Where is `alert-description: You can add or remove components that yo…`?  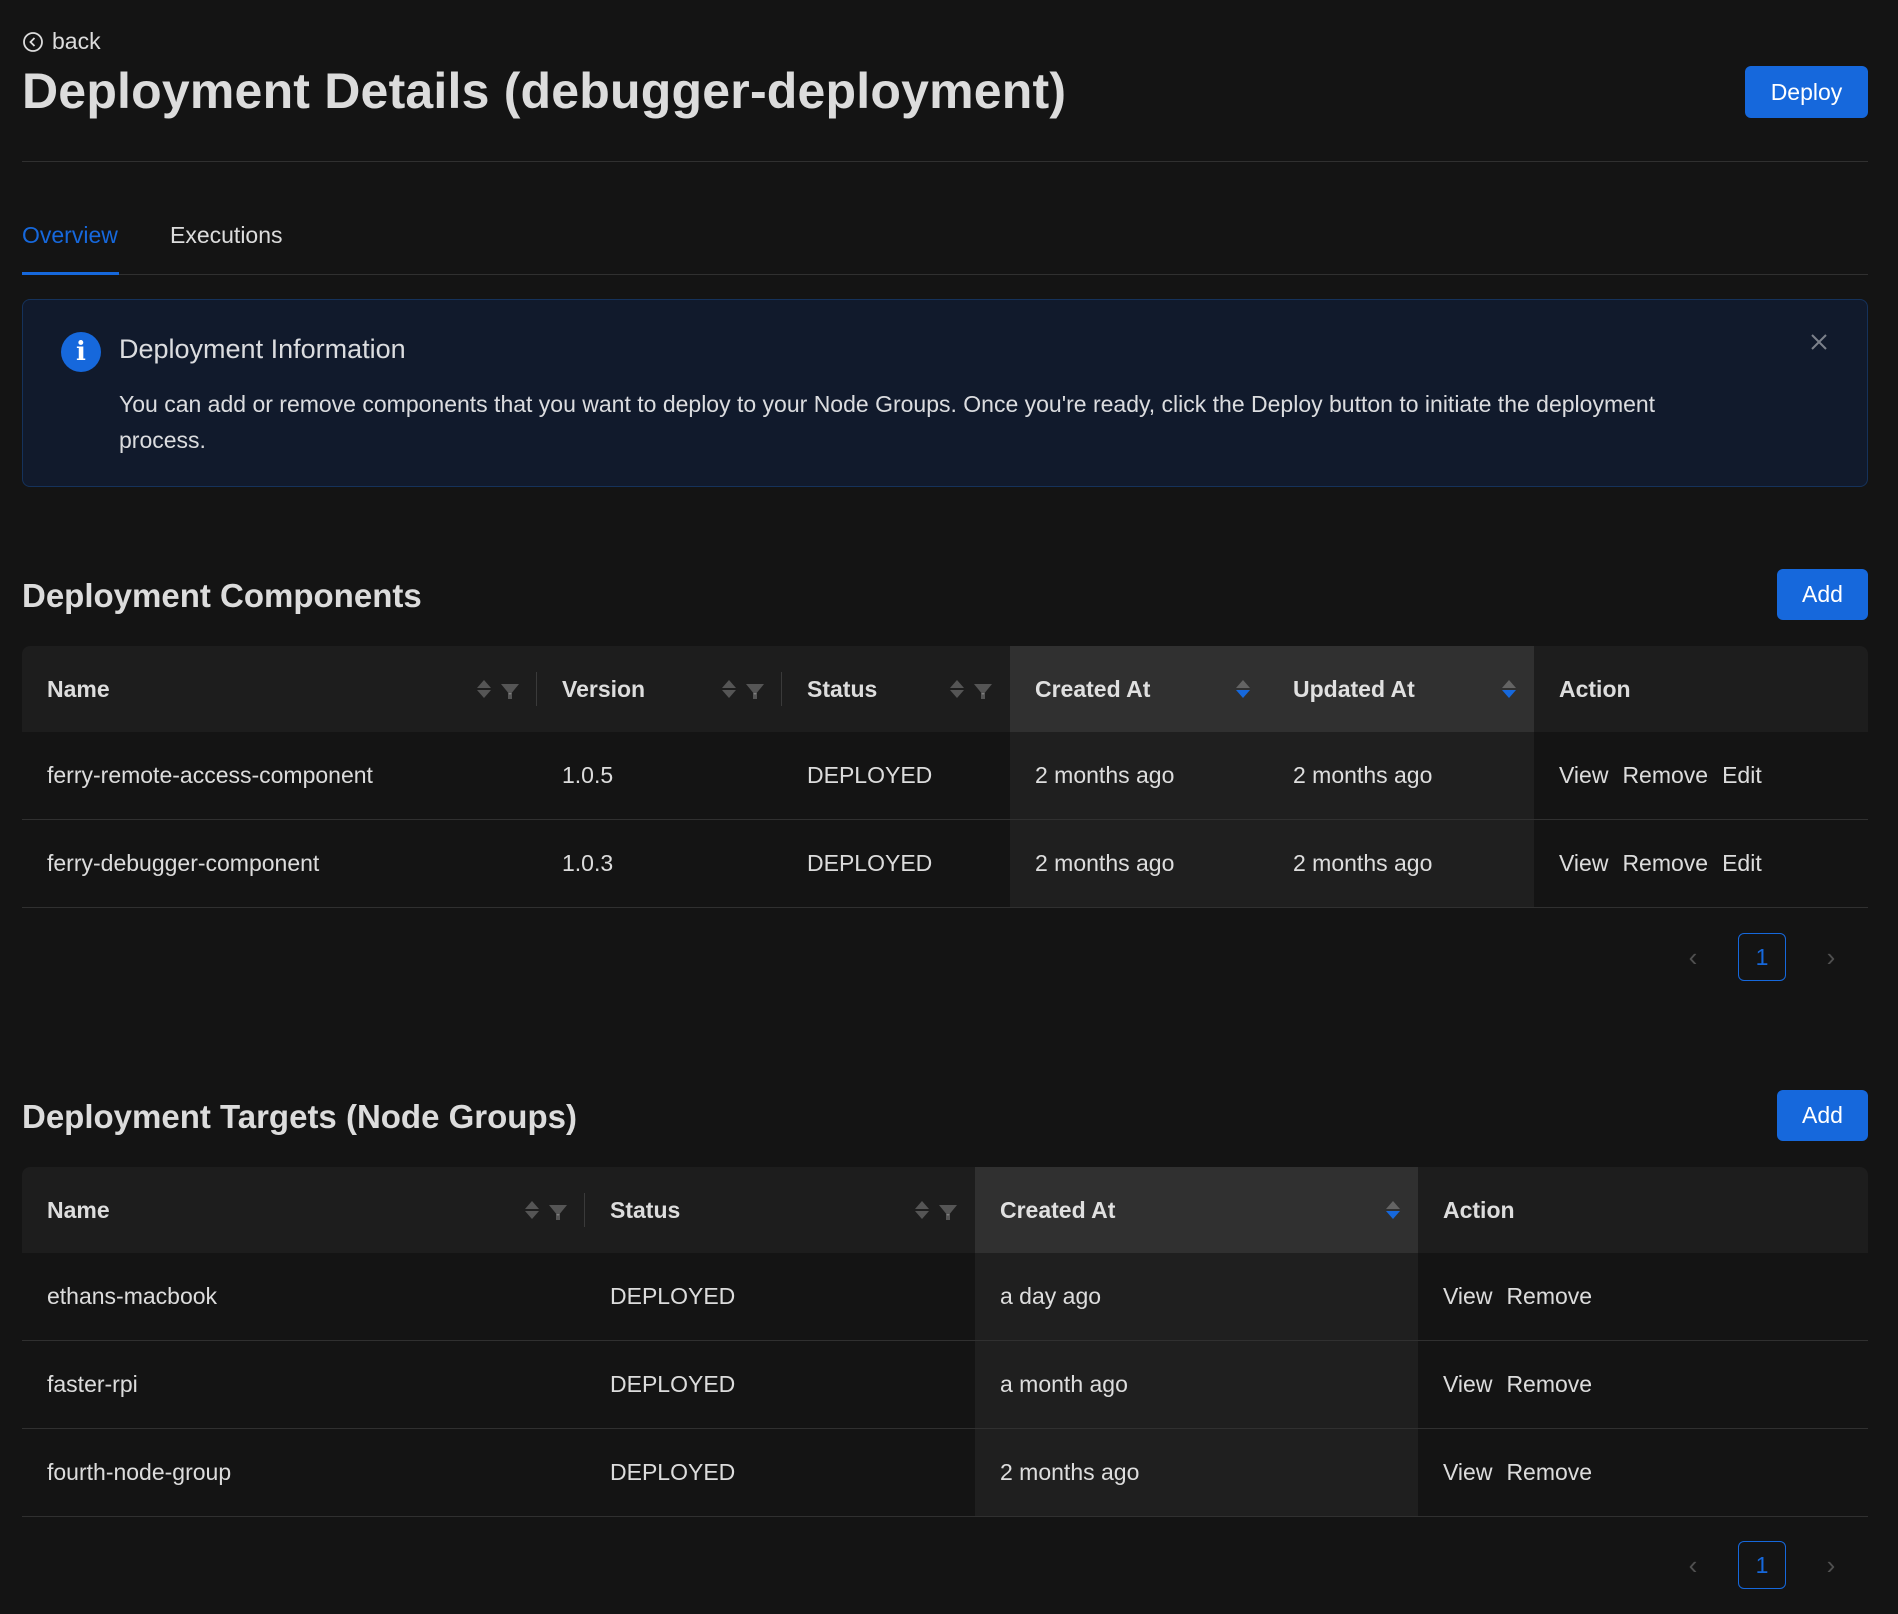 alert-description: You can add or remove components that yo… is located at coordinates (887, 422).